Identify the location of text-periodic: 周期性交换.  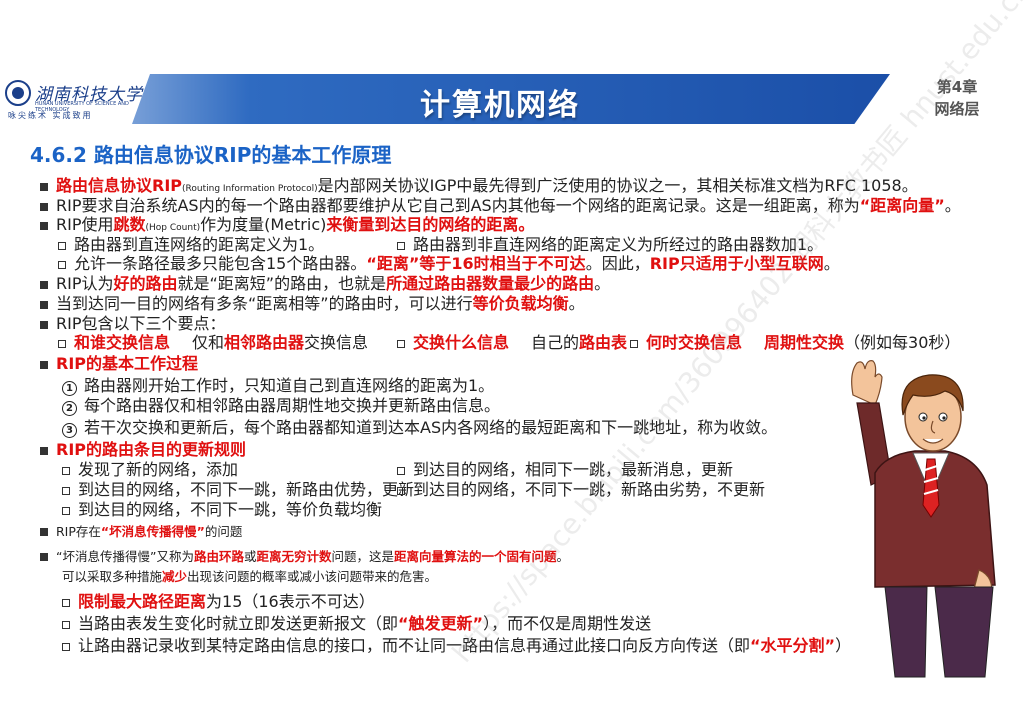
(804, 342).